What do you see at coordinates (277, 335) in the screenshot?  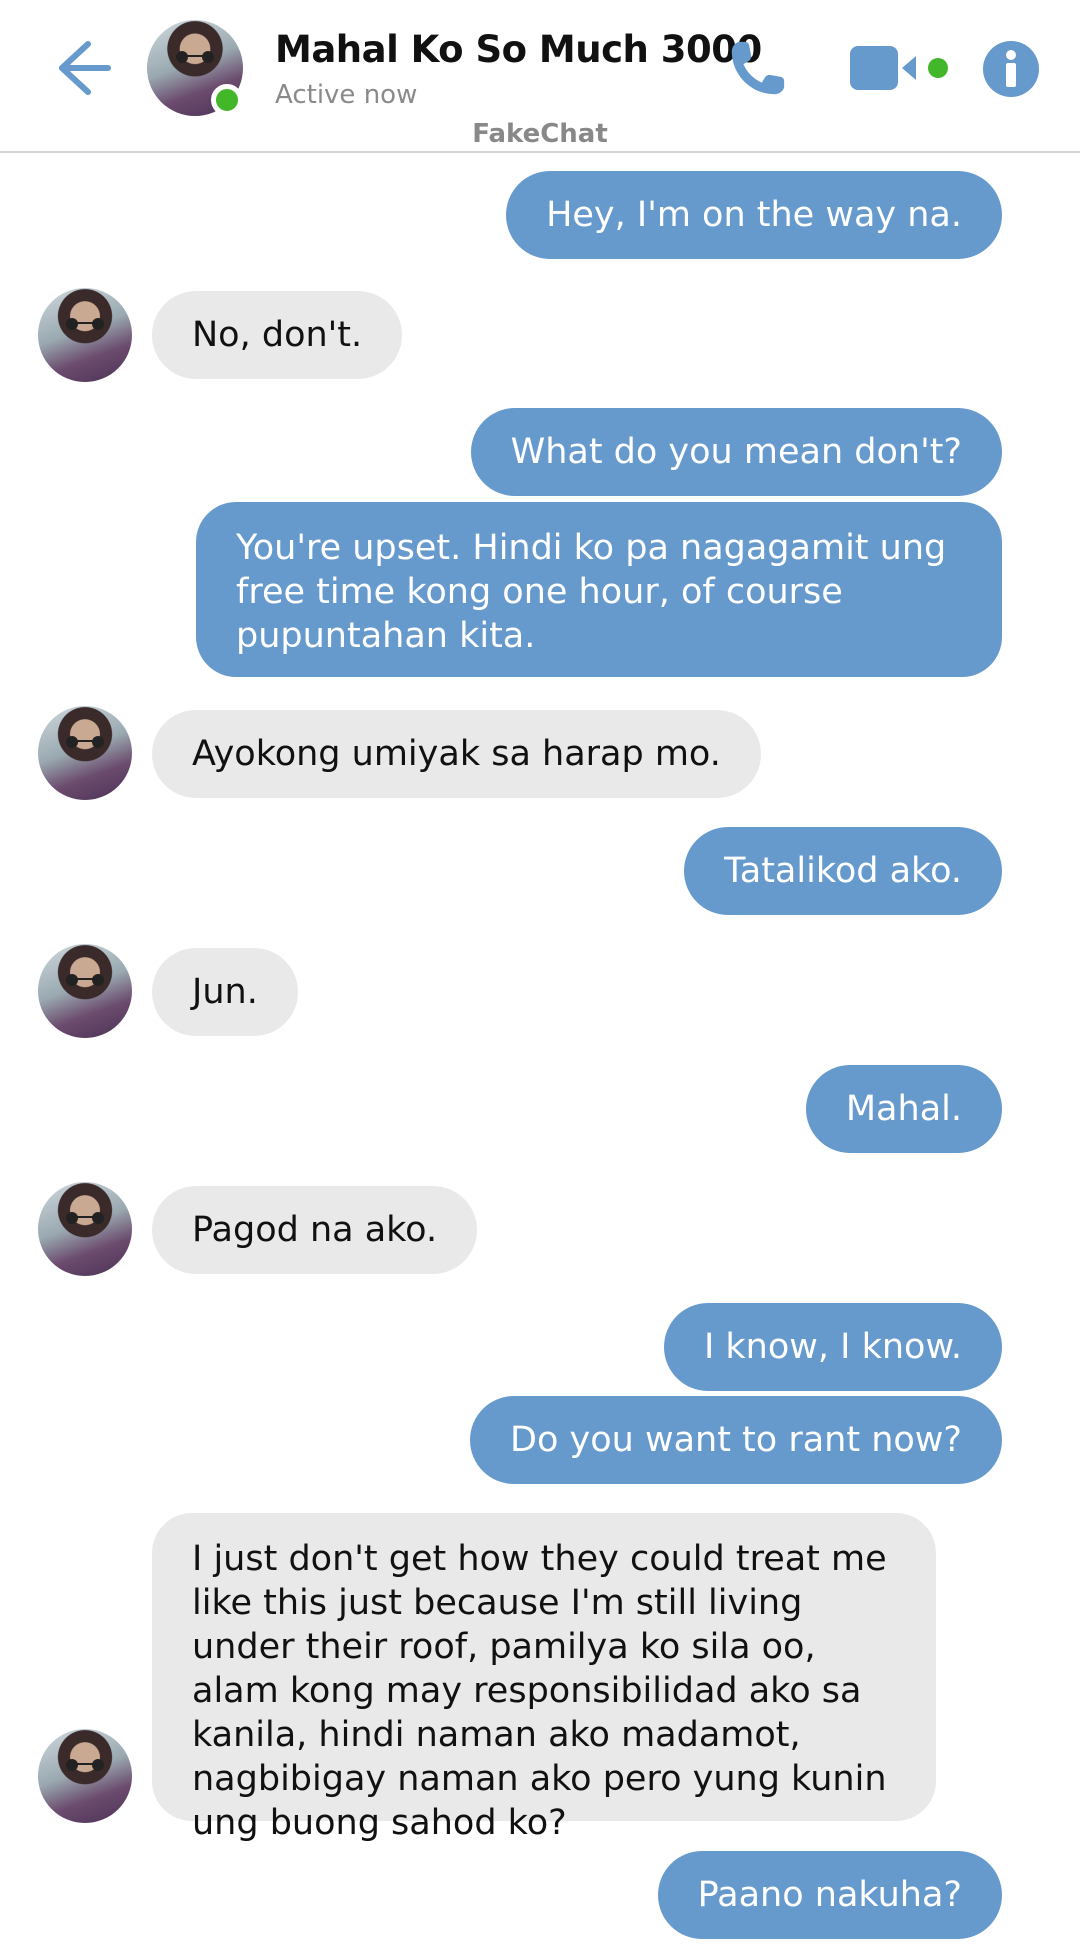 I see `message-bubble-received: No, don't.` at bounding box center [277, 335].